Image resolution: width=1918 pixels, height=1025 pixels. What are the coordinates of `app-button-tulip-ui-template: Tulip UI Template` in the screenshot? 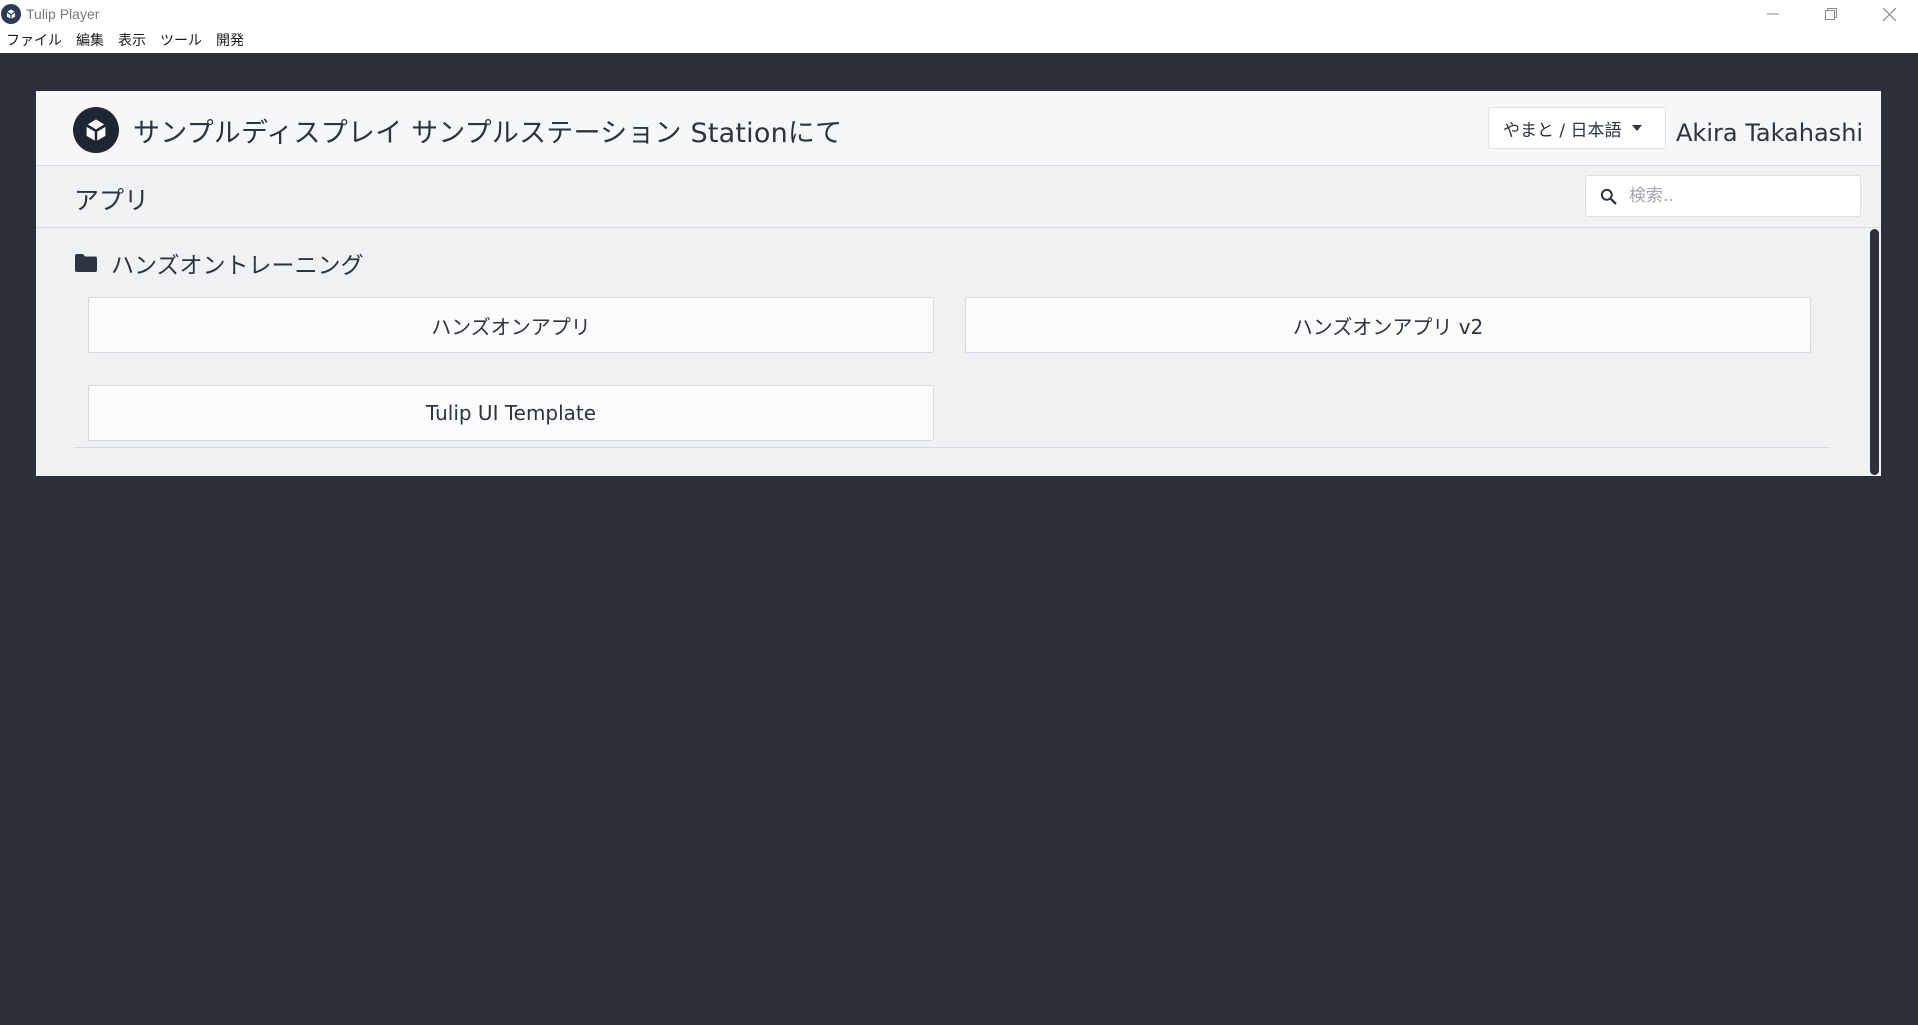 It's located at (511, 413).